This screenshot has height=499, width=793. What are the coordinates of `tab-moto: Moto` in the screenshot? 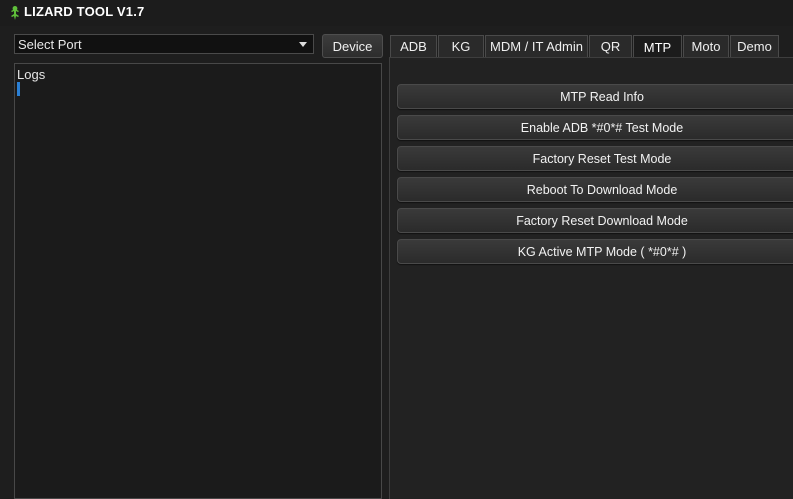 It's located at (706, 46).